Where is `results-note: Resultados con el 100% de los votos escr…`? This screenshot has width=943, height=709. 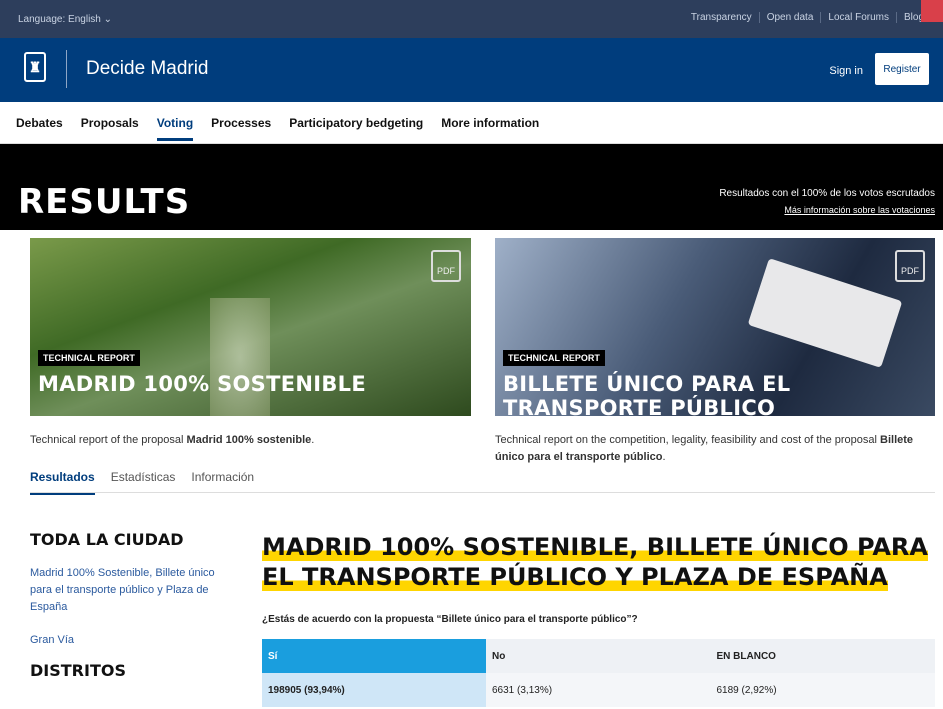 results-note: Resultados con el 100% de los votos escr… is located at coordinates (827, 193).